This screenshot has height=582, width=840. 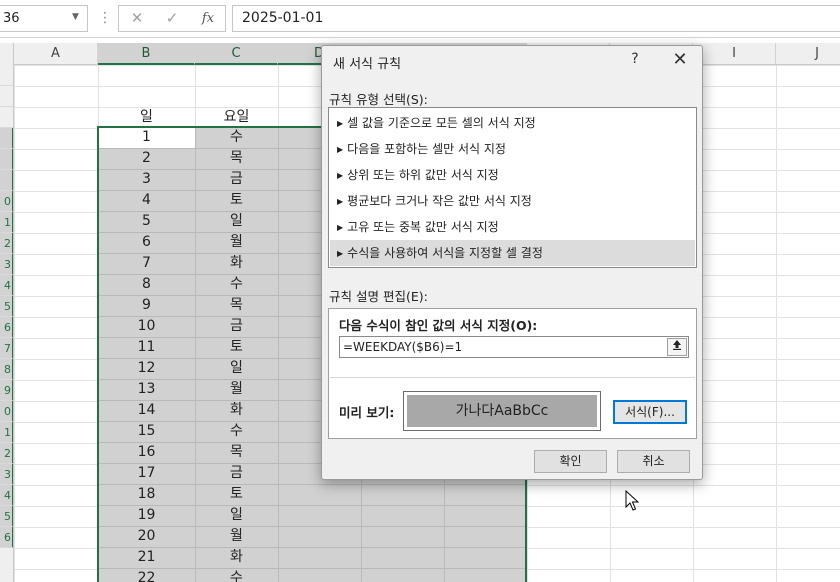 What do you see at coordinates (56, 54) in the screenshot?
I see `column-header-a: A` at bounding box center [56, 54].